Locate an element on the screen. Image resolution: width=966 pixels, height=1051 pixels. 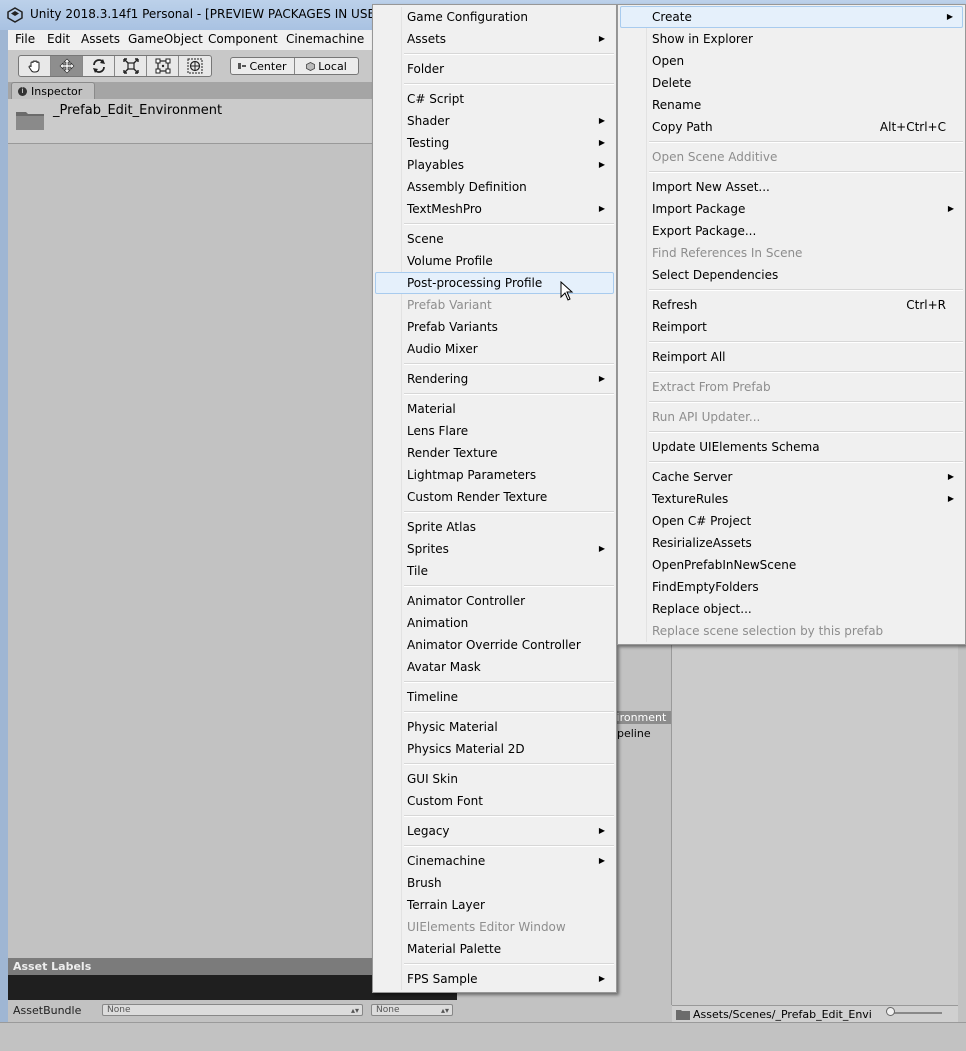
transform-tool-icon is located at coordinates (194, 66).